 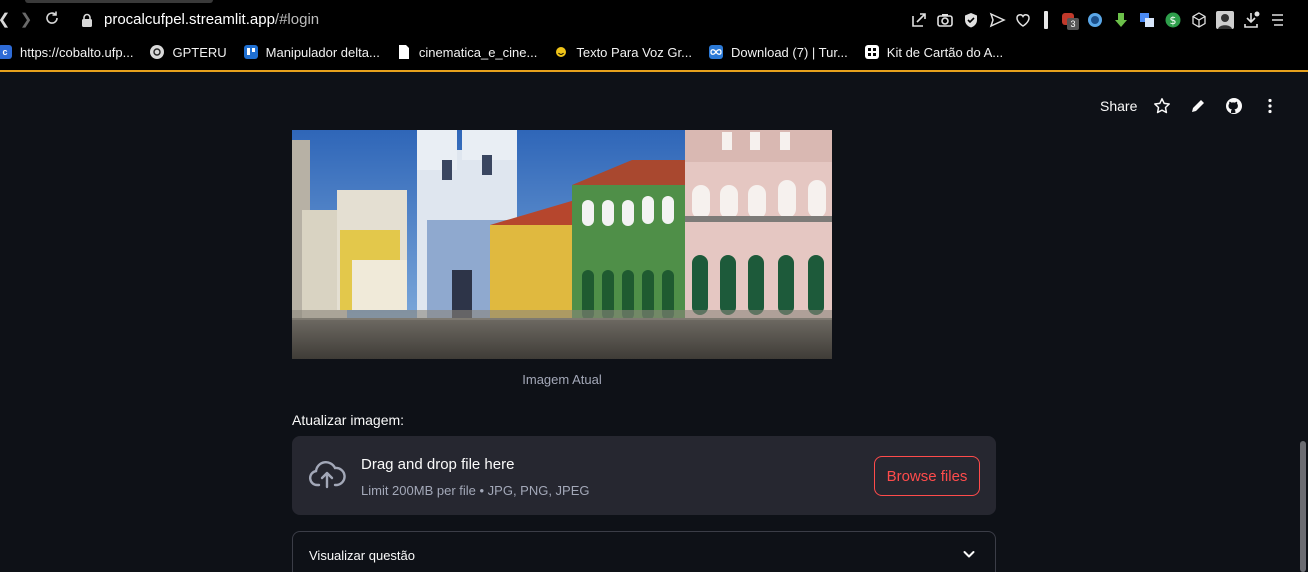 I want to click on compass-extension-icon, so click(x=1095, y=20).